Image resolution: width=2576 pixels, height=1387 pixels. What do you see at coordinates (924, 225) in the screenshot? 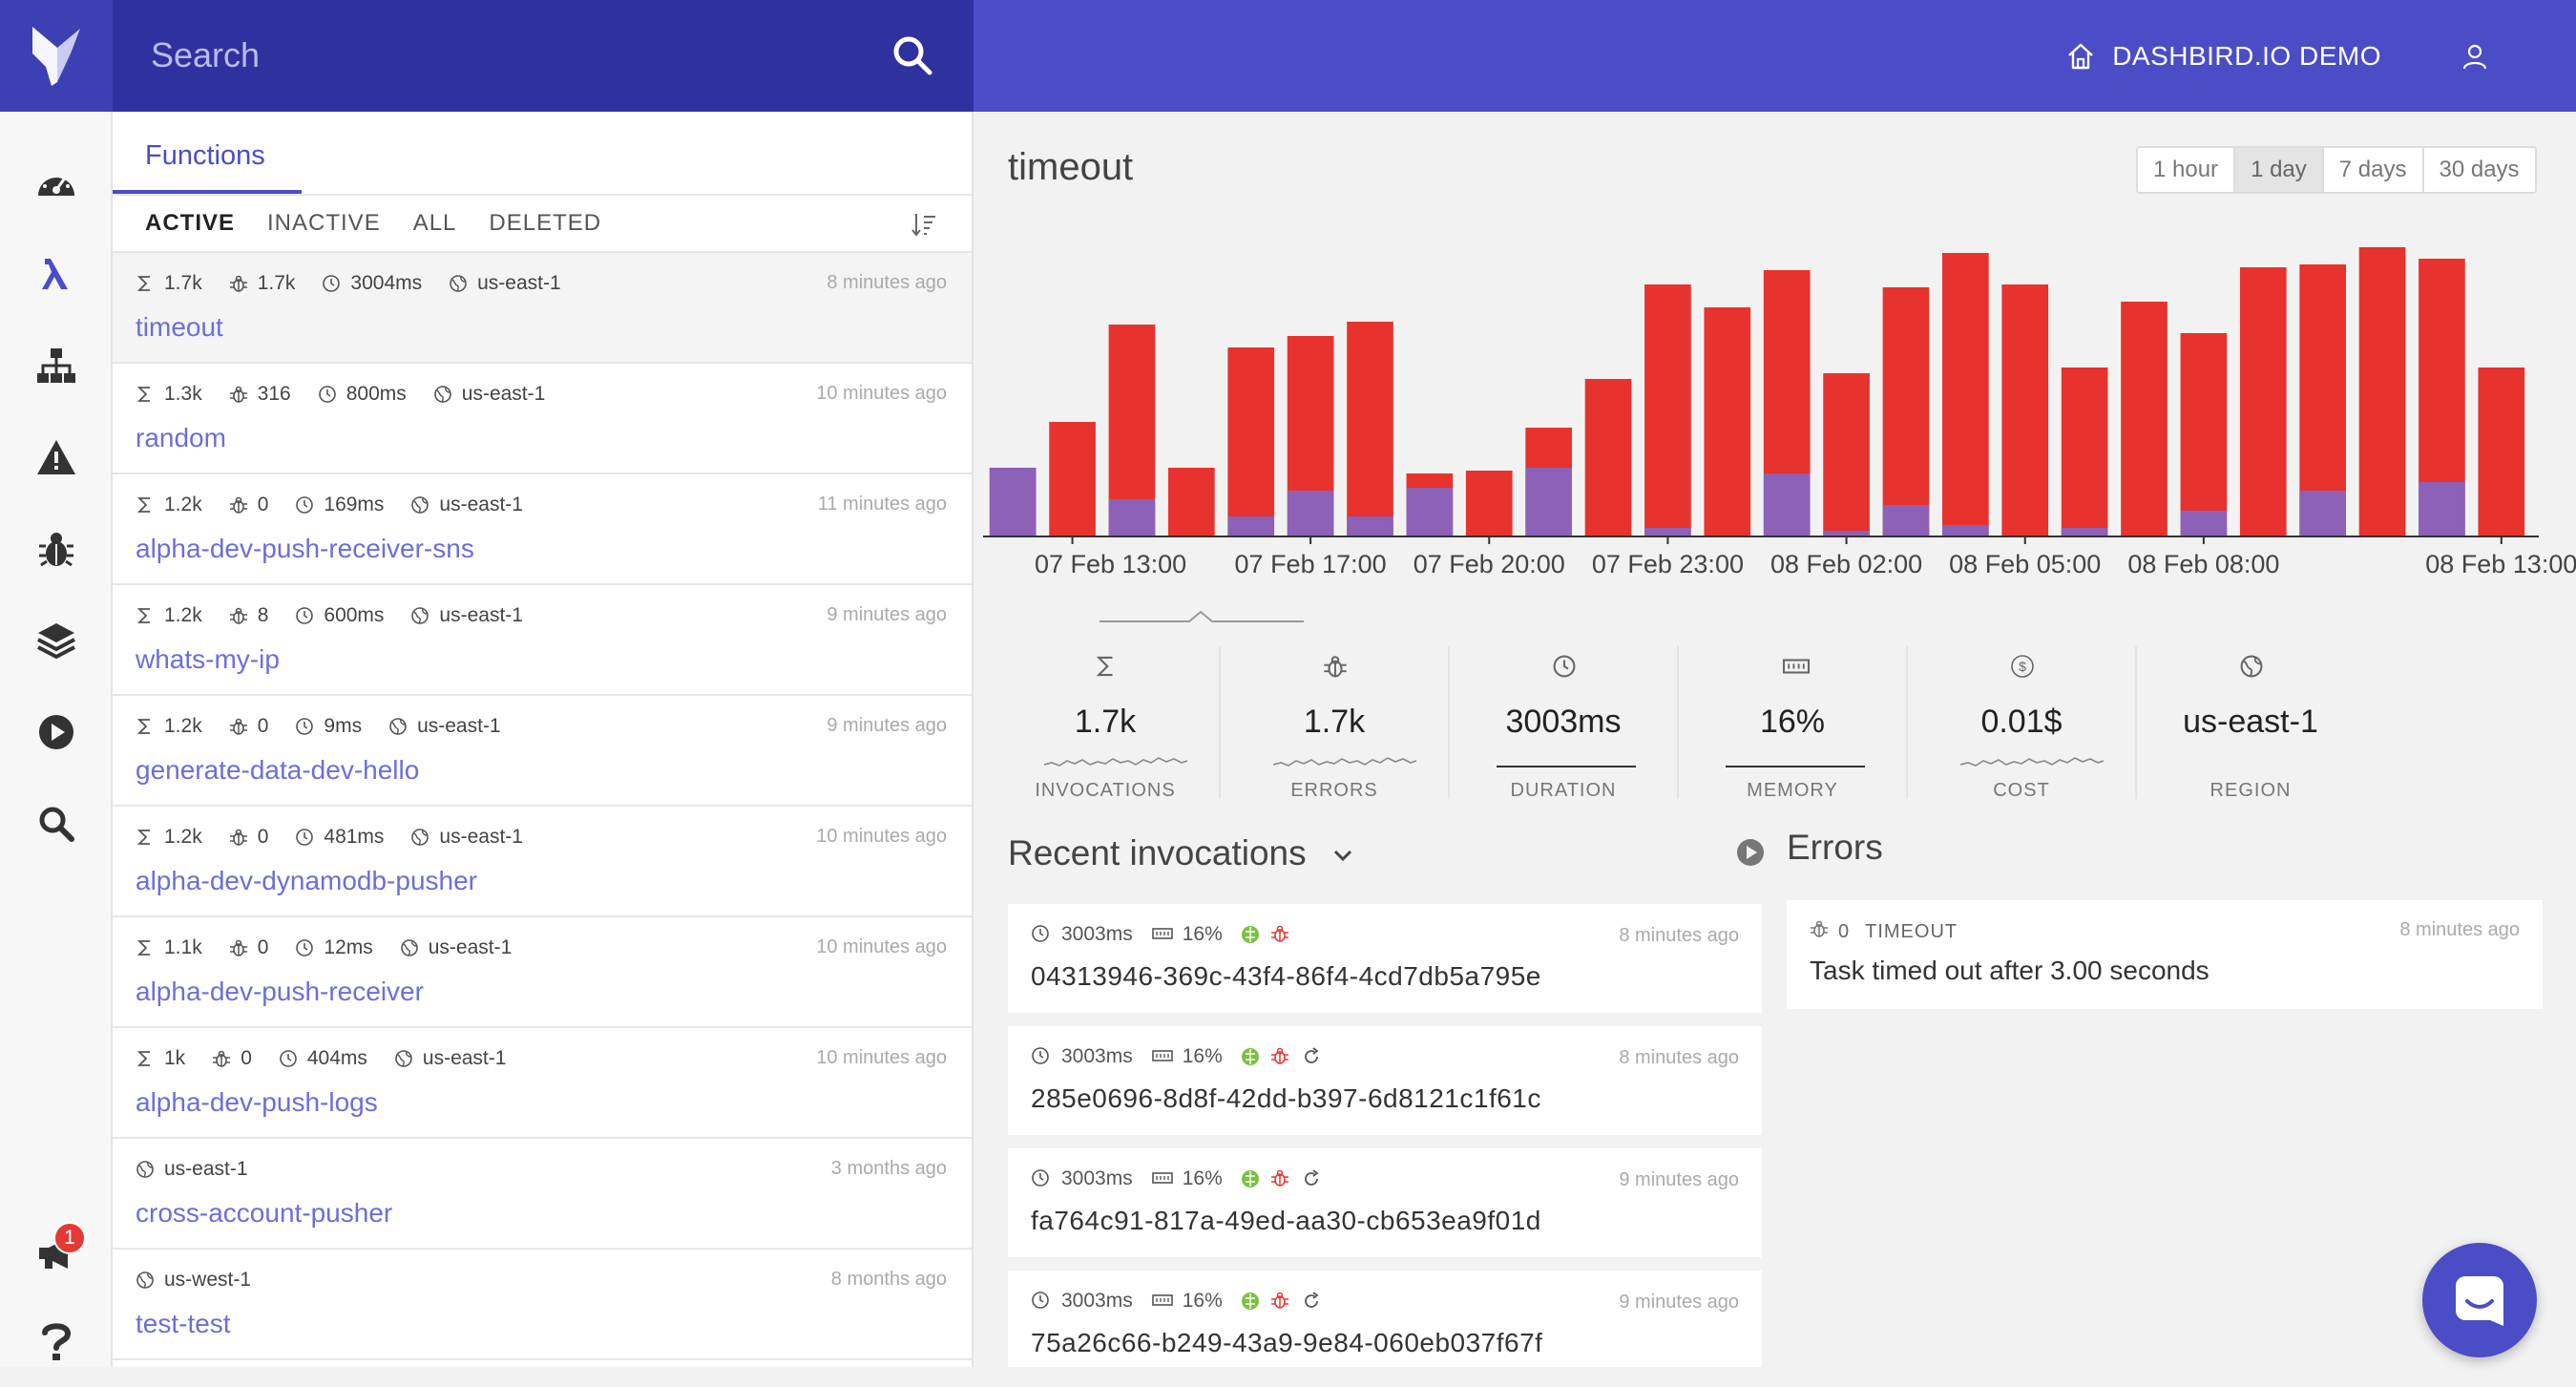
I see `sort-button` at bounding box center [924, 225].